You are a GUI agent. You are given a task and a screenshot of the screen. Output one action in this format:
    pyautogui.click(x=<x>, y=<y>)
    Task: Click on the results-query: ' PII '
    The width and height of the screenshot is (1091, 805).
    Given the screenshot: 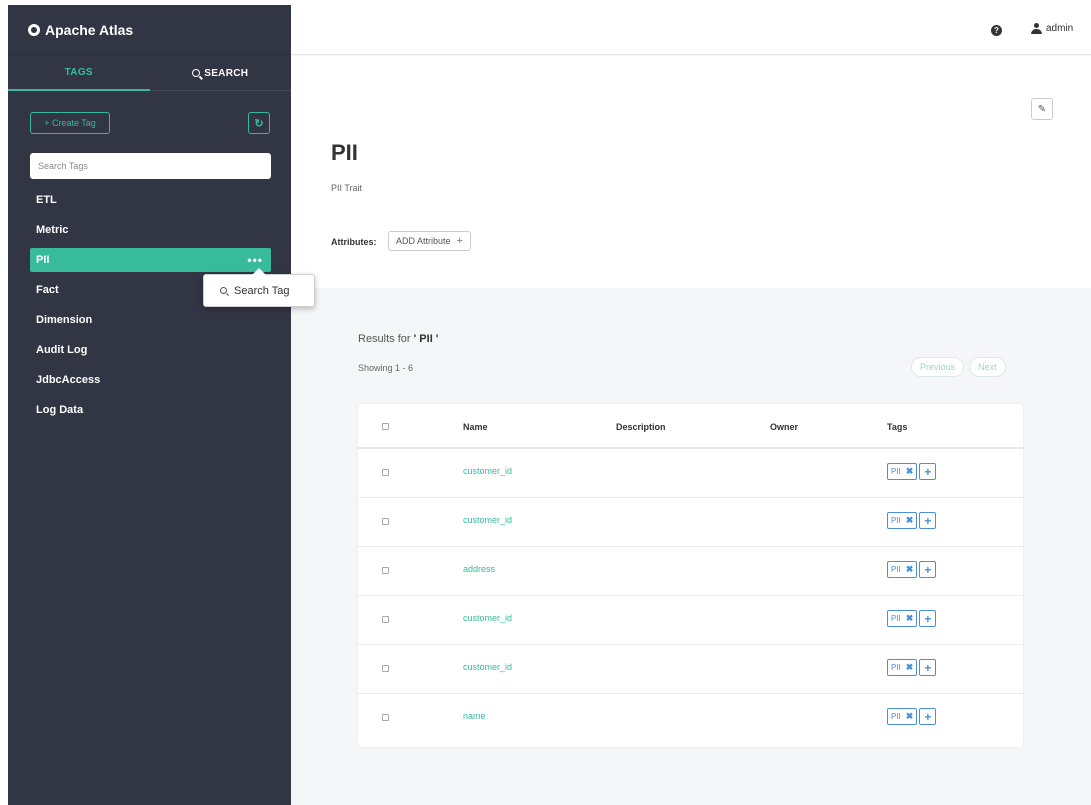 What is the action you would take?
    pyautogui.click(x=424, y=339)
    